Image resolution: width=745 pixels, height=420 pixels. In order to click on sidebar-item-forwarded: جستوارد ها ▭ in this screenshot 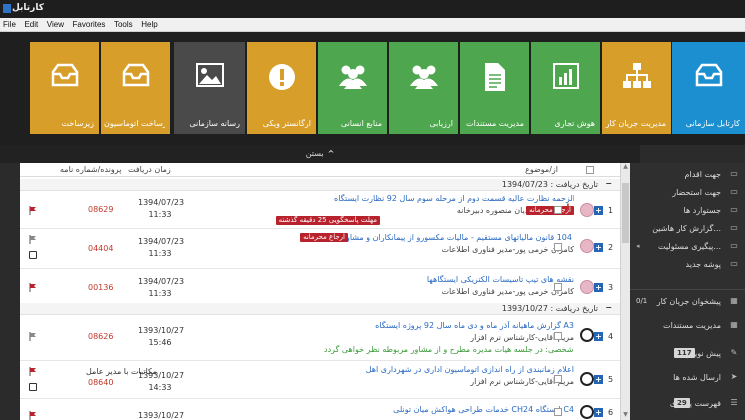, I will do `click(687, 210)`.